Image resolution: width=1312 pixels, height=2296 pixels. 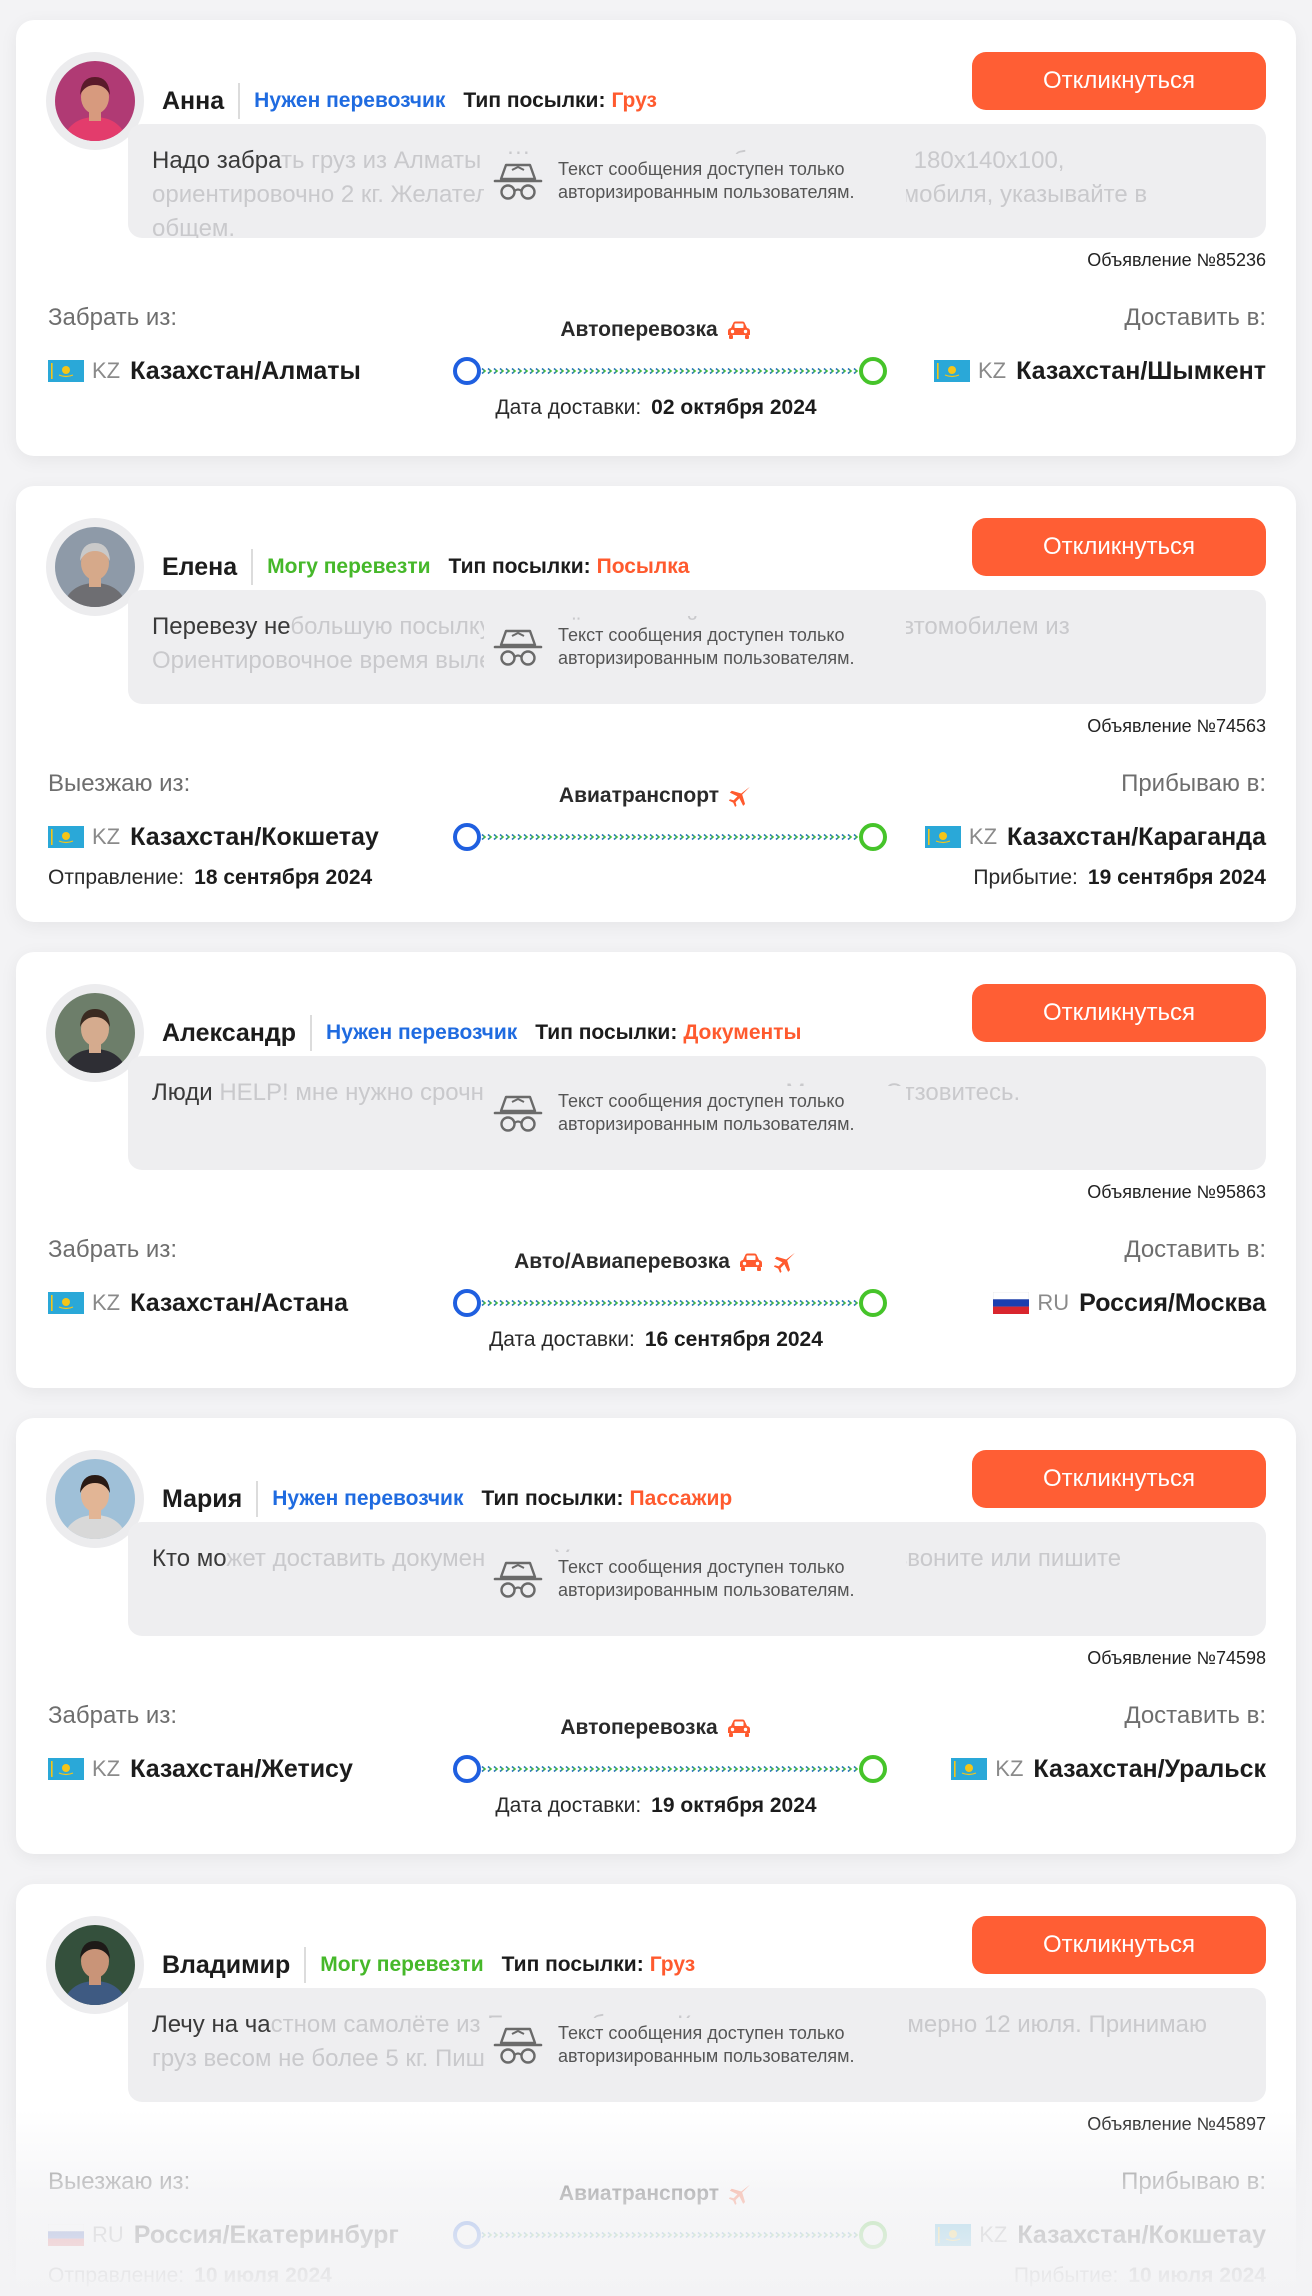 I want to click on parcel-type-value: Пассажир, so click(x=681, y=1498).